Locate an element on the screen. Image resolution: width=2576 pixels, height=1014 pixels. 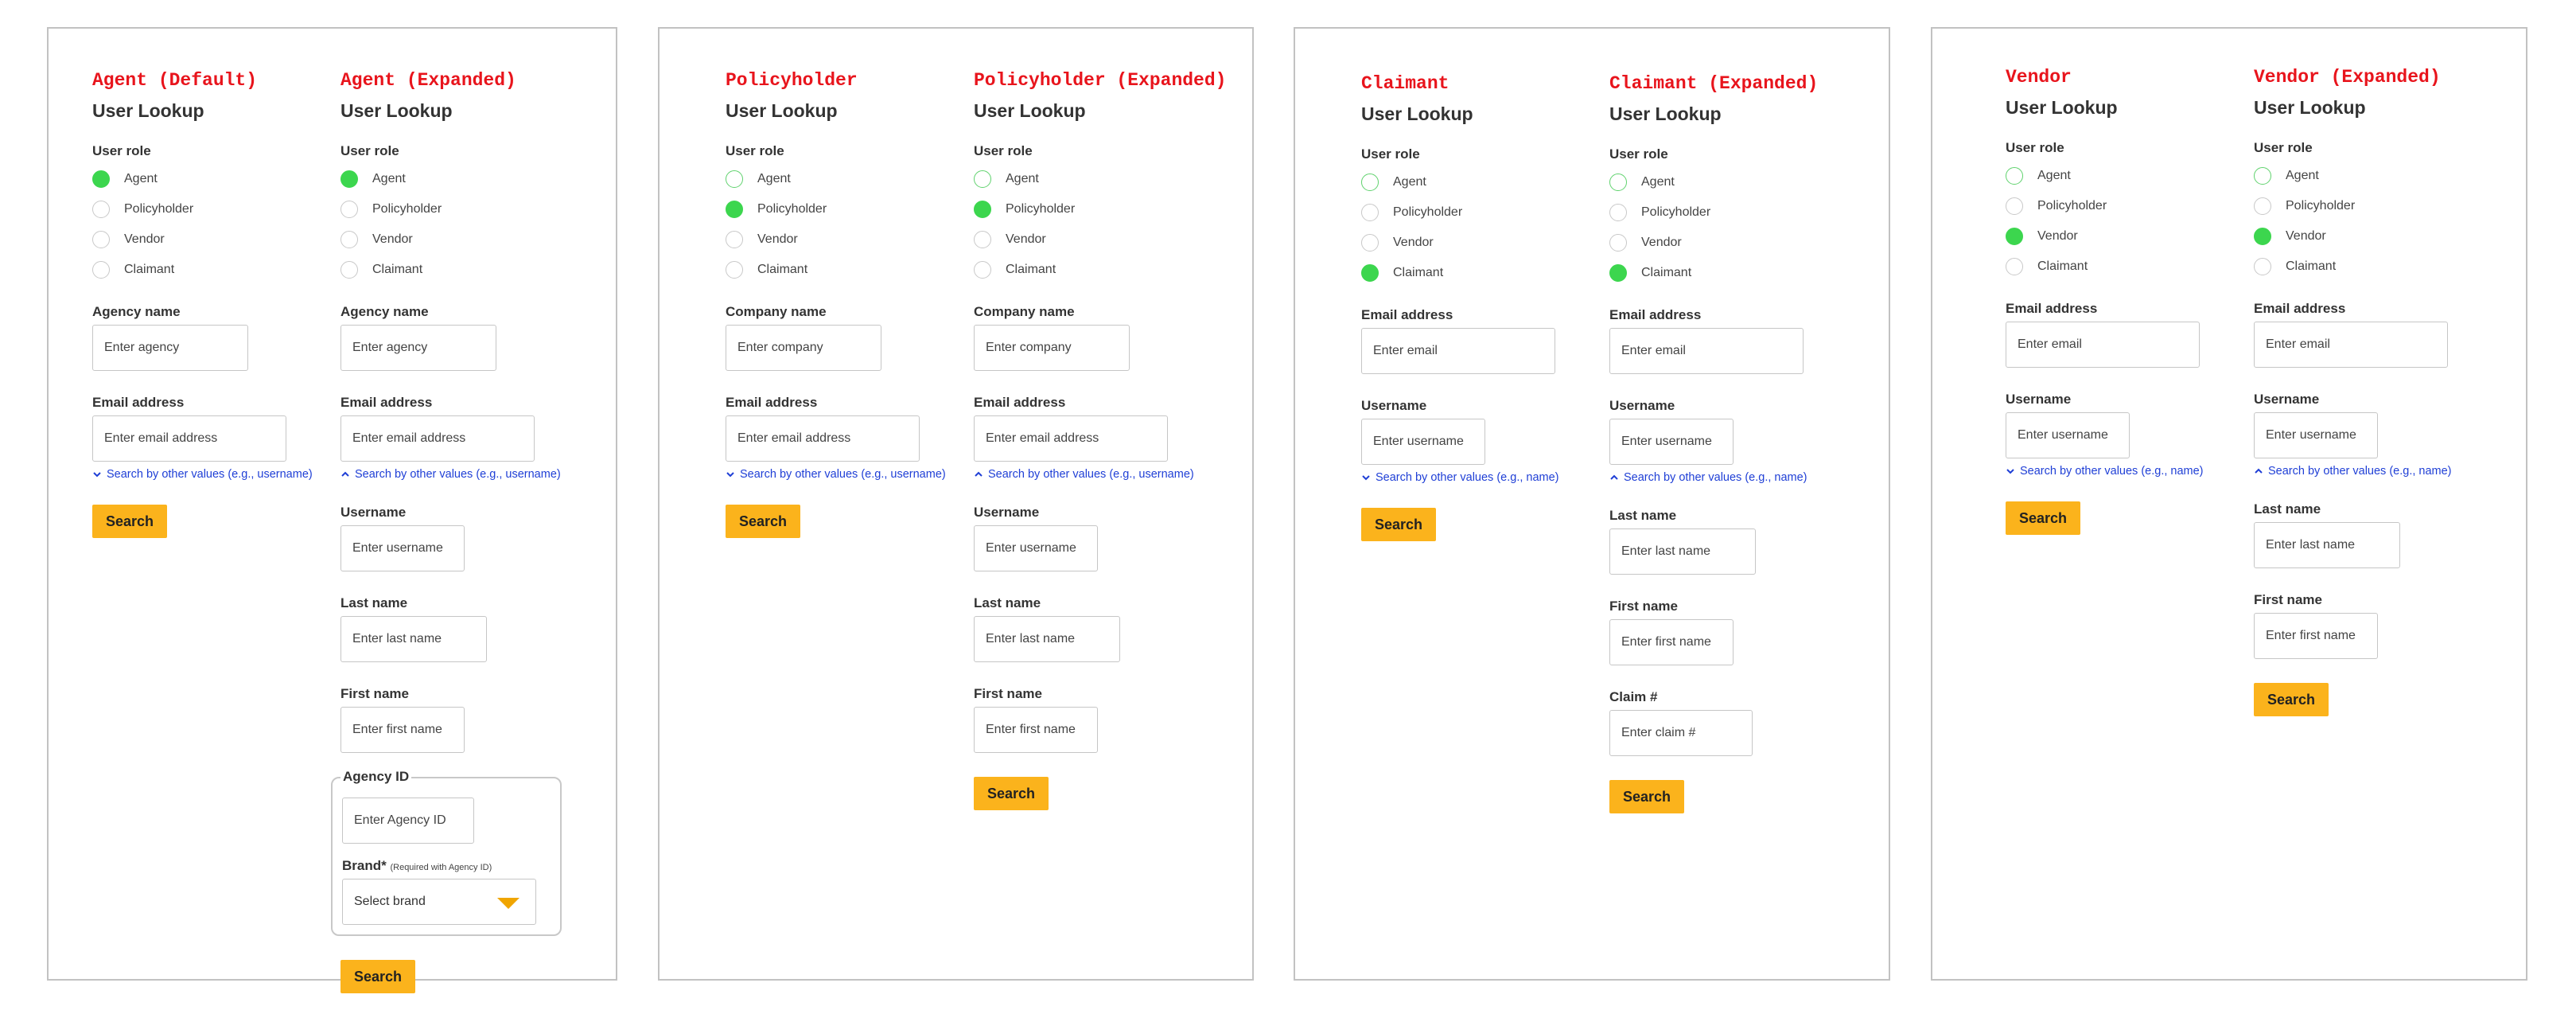
brand-select: Select brand is located at coordinates (439, 902).